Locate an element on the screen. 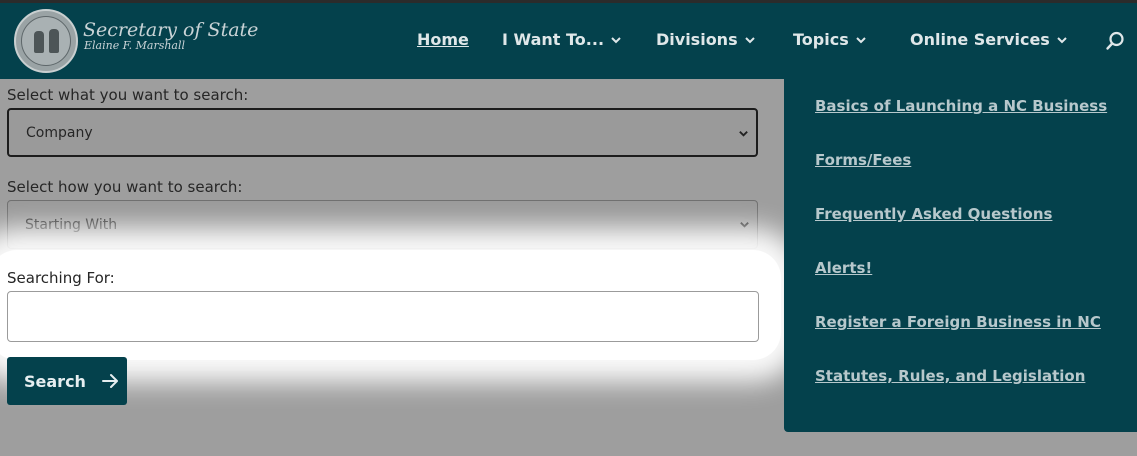 This screenshot has height=456, width=1137. seal-emblem is located at coordinates (46, 41).